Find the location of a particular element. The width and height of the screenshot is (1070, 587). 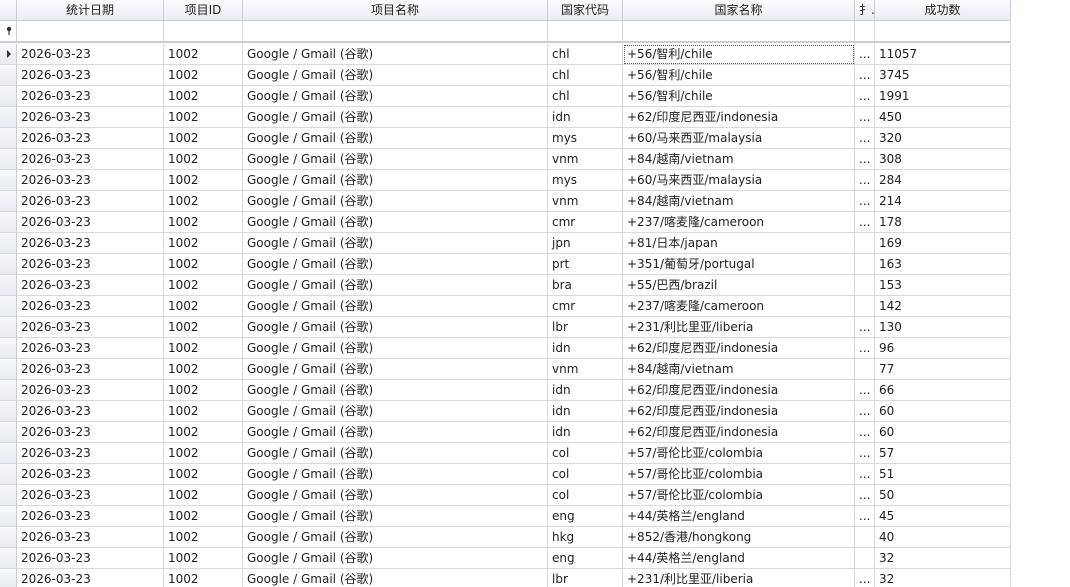

filter-cell-extra is located at coordinates (865, 31).